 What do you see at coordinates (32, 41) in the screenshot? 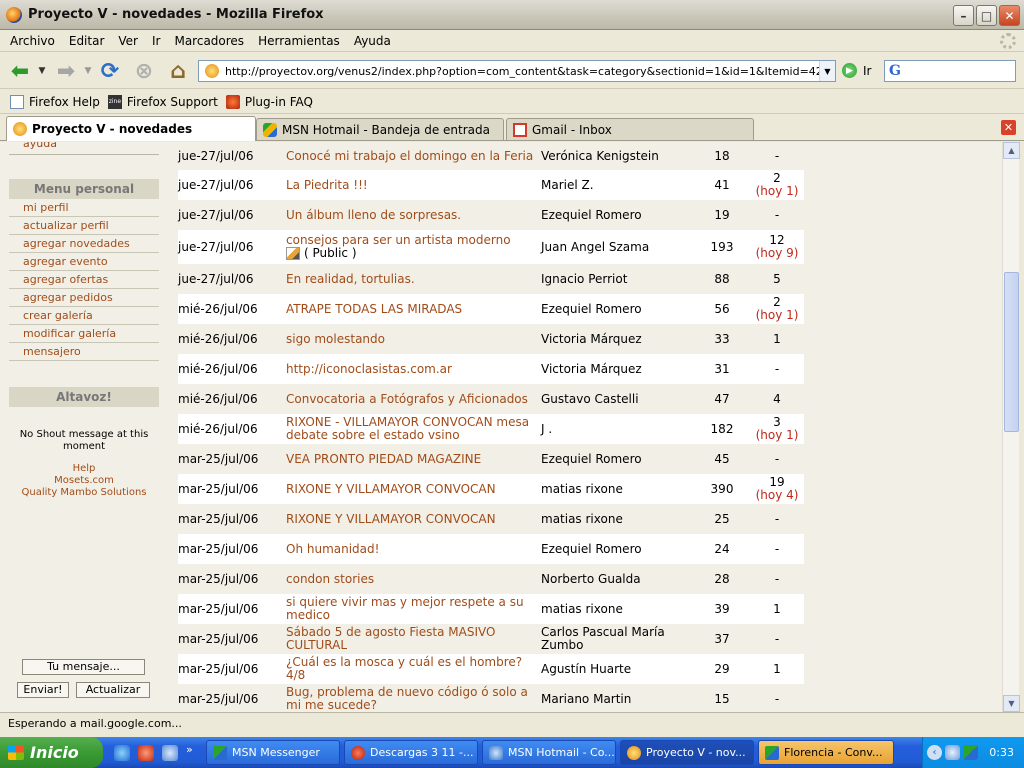
I see `menu-archivo: Archivo` at bounding box center [32, 41].